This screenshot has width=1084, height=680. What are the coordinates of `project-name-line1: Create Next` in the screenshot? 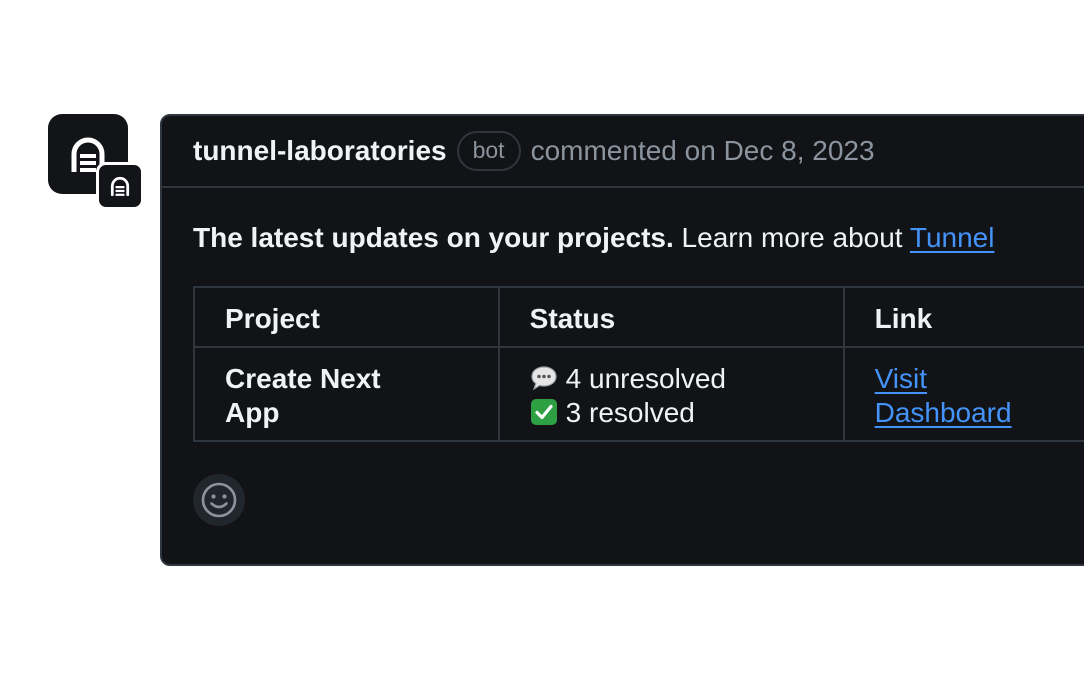 It's located at (303, 378).